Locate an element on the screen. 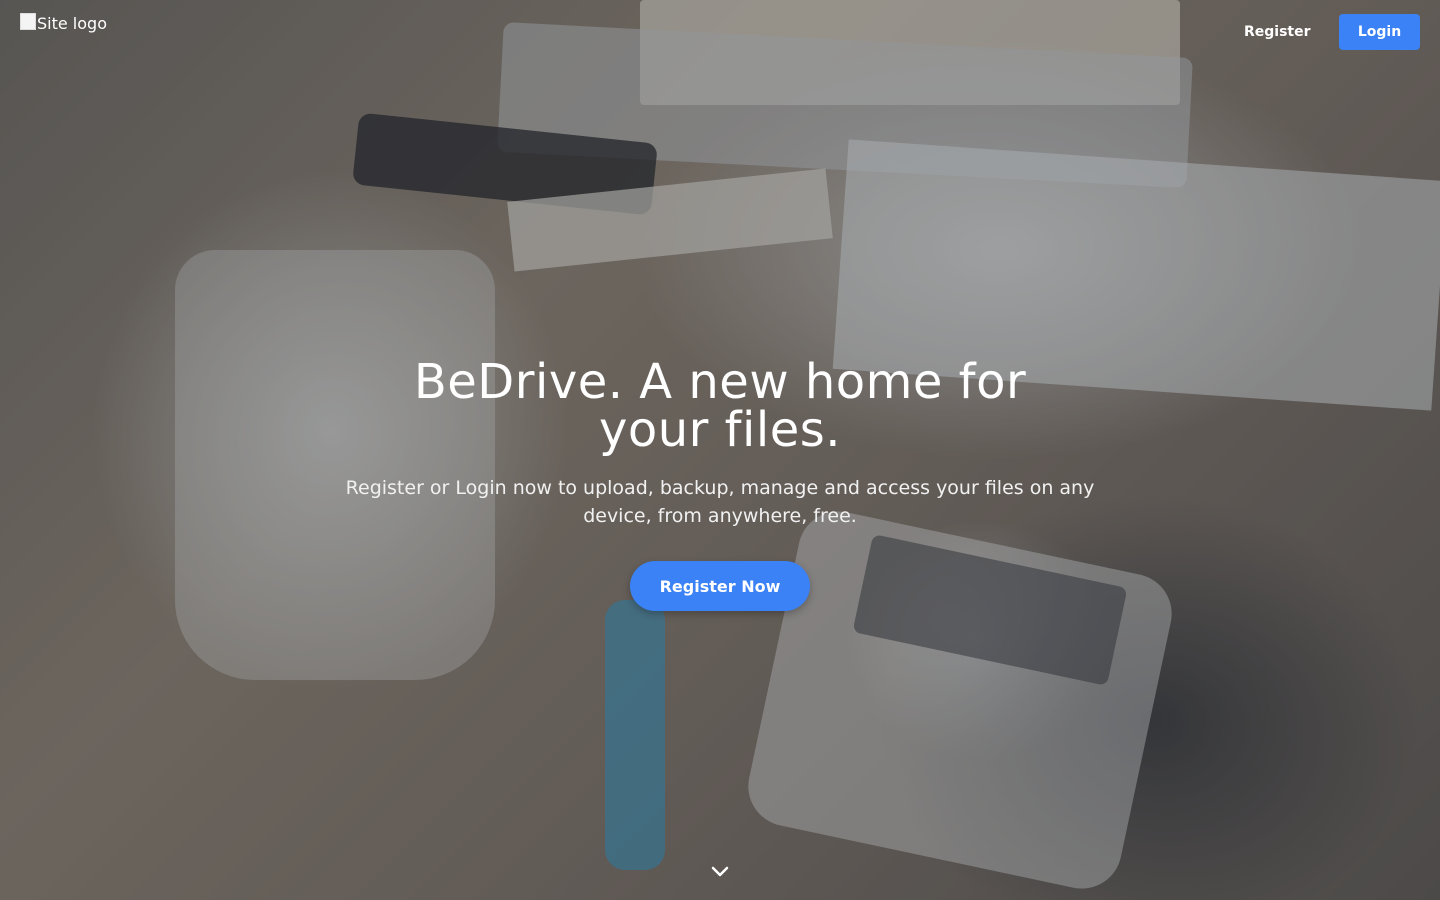 The height and width of the screenshot is (900, 1440). broken-image-icon is located at coordinates (28, 21).